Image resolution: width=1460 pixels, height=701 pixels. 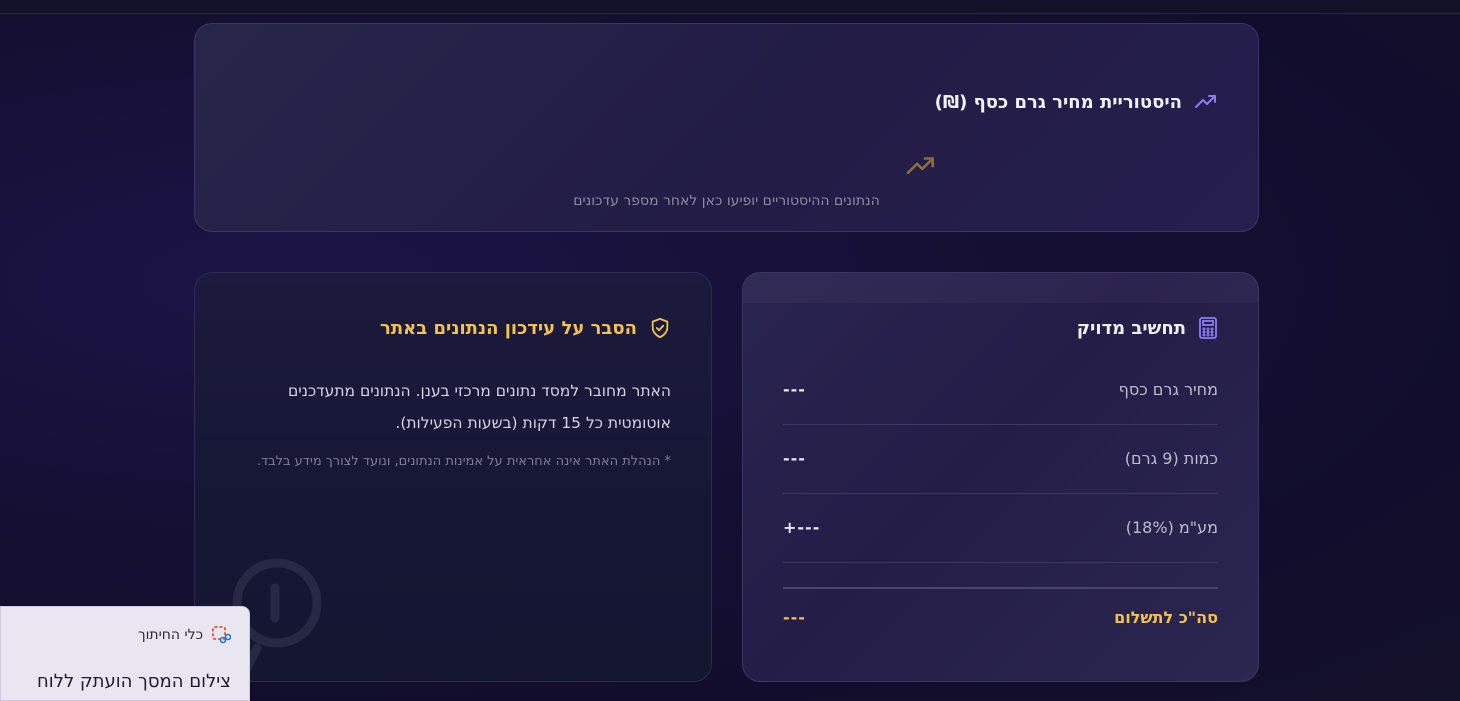 What do you see at coordinates (125, 653) in the screenshot?
I see `snipping-tool-notification: כלי החיתוך צילום המסך הועתק ללוח` at bounding box center [125, 653].